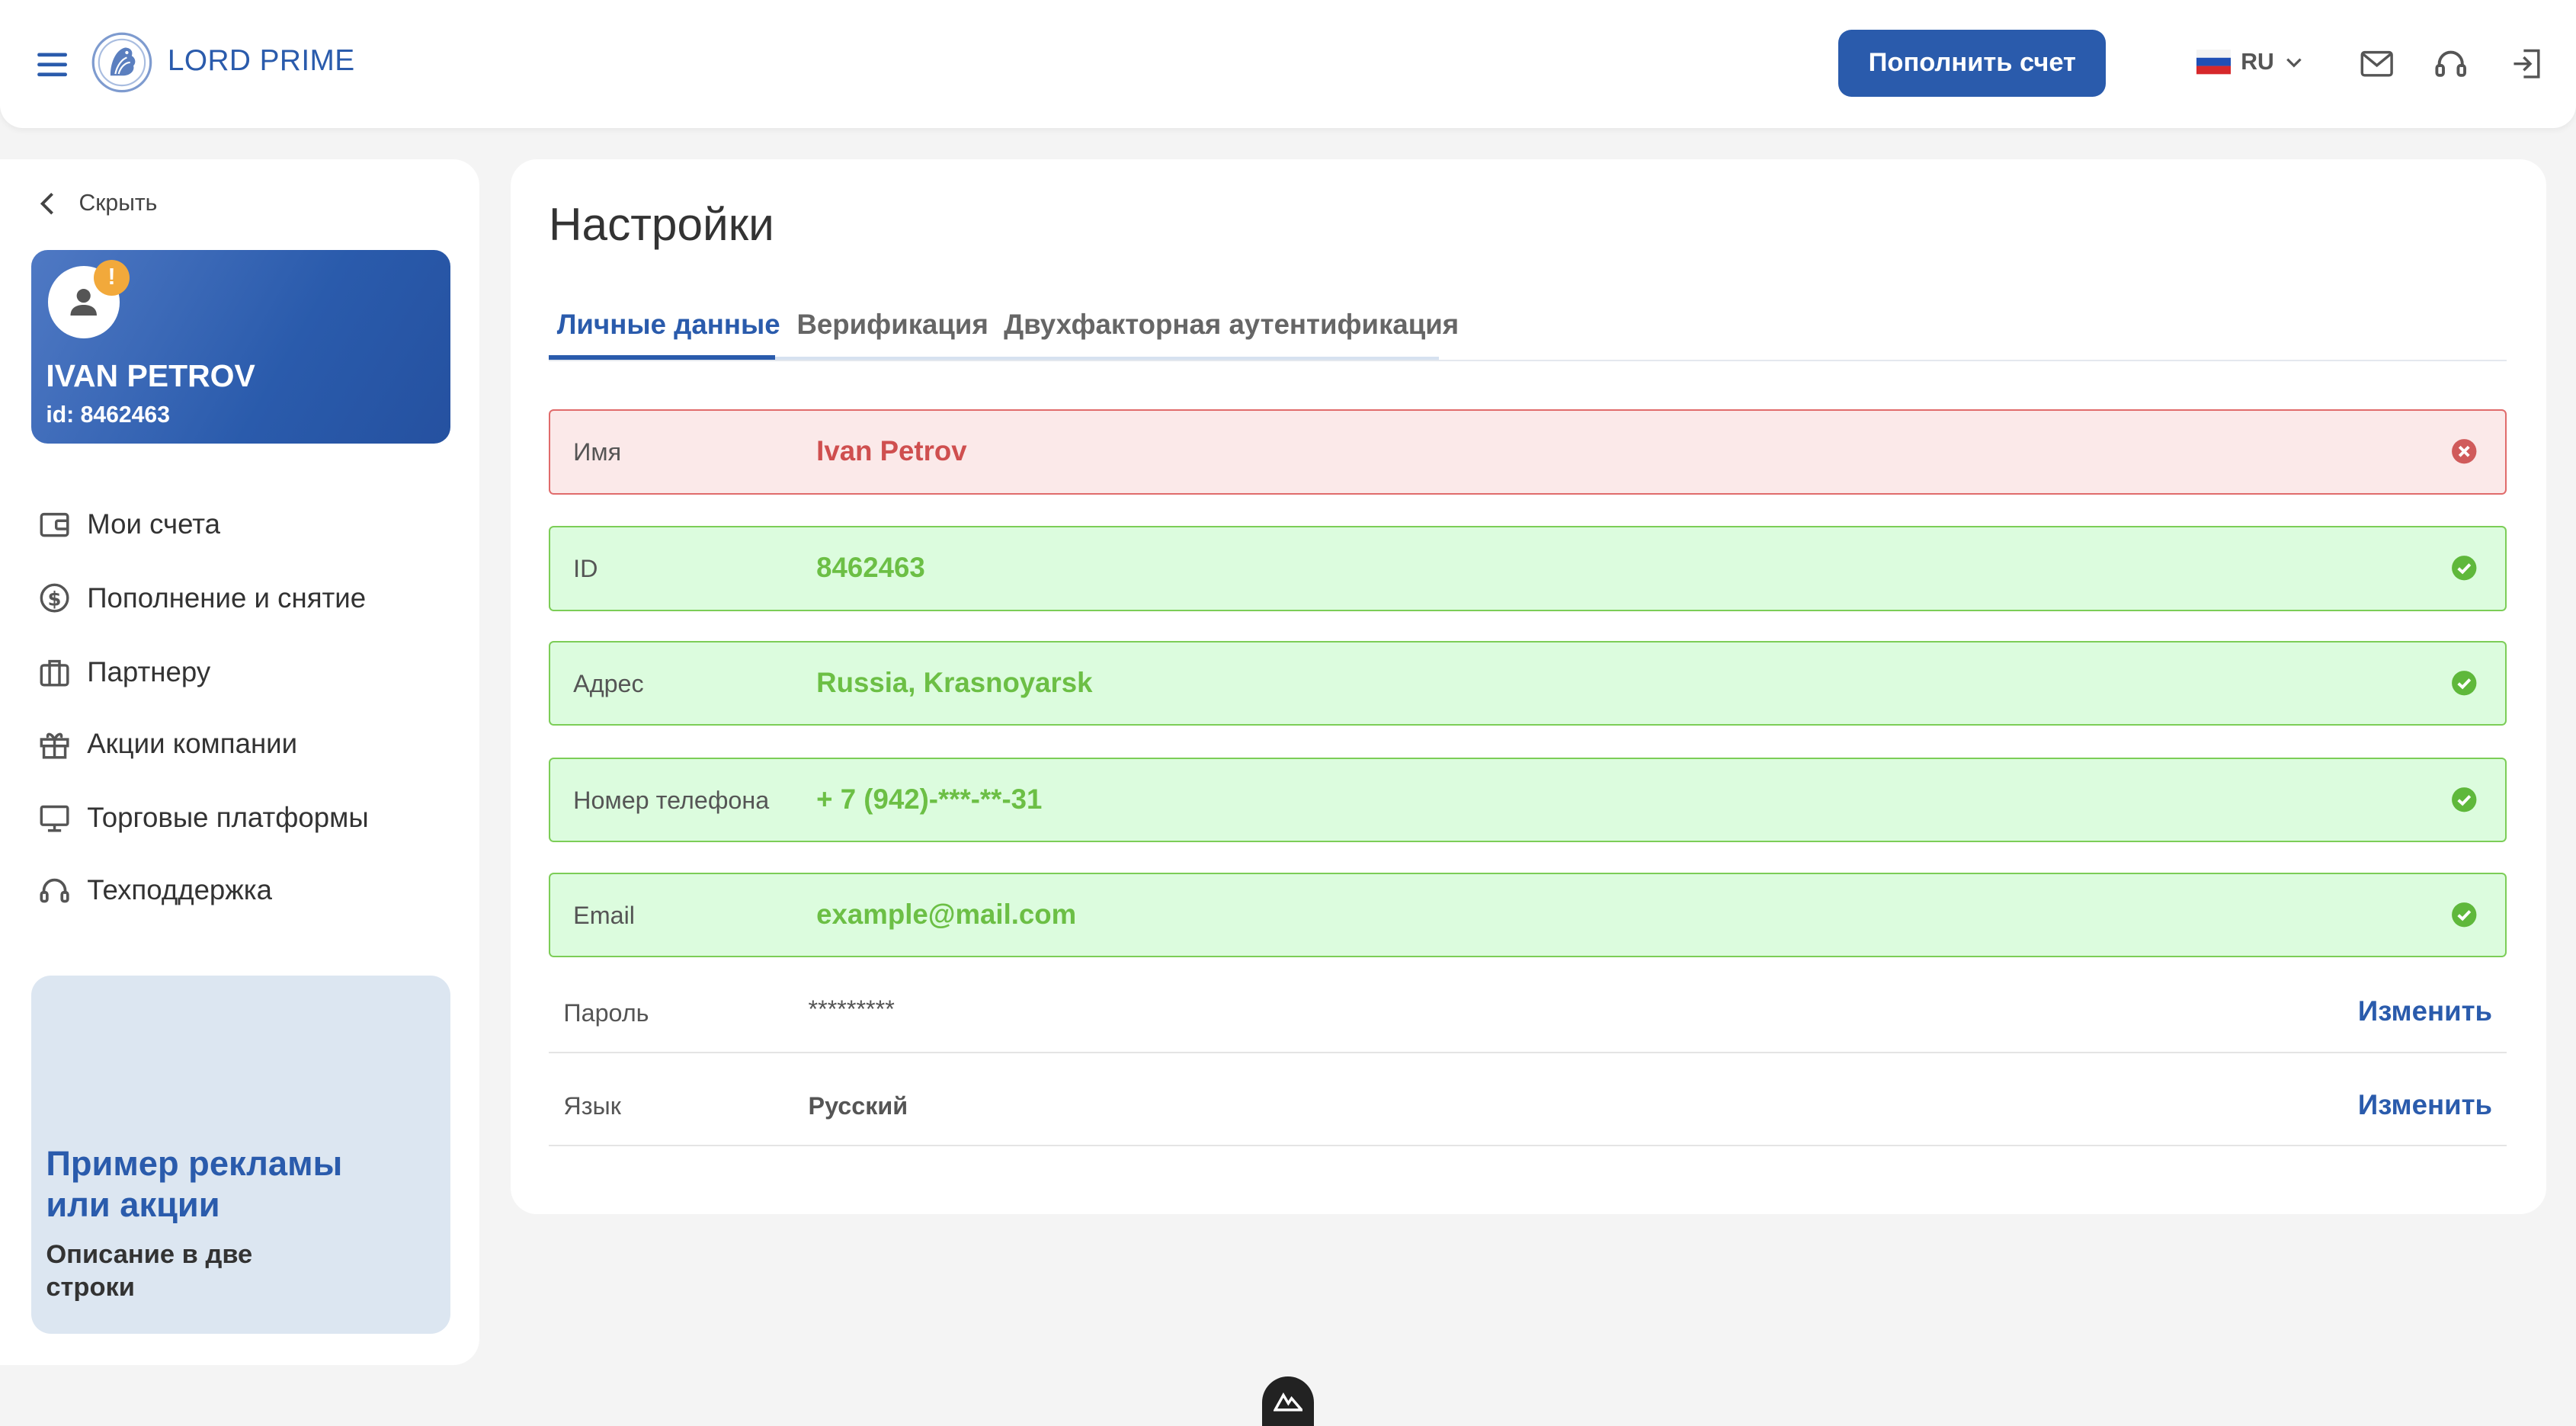 The height and width of the screenshot is (1426, 2576). I want to click on sidebar-item-promotions: Акции компании, so click(168, 744).